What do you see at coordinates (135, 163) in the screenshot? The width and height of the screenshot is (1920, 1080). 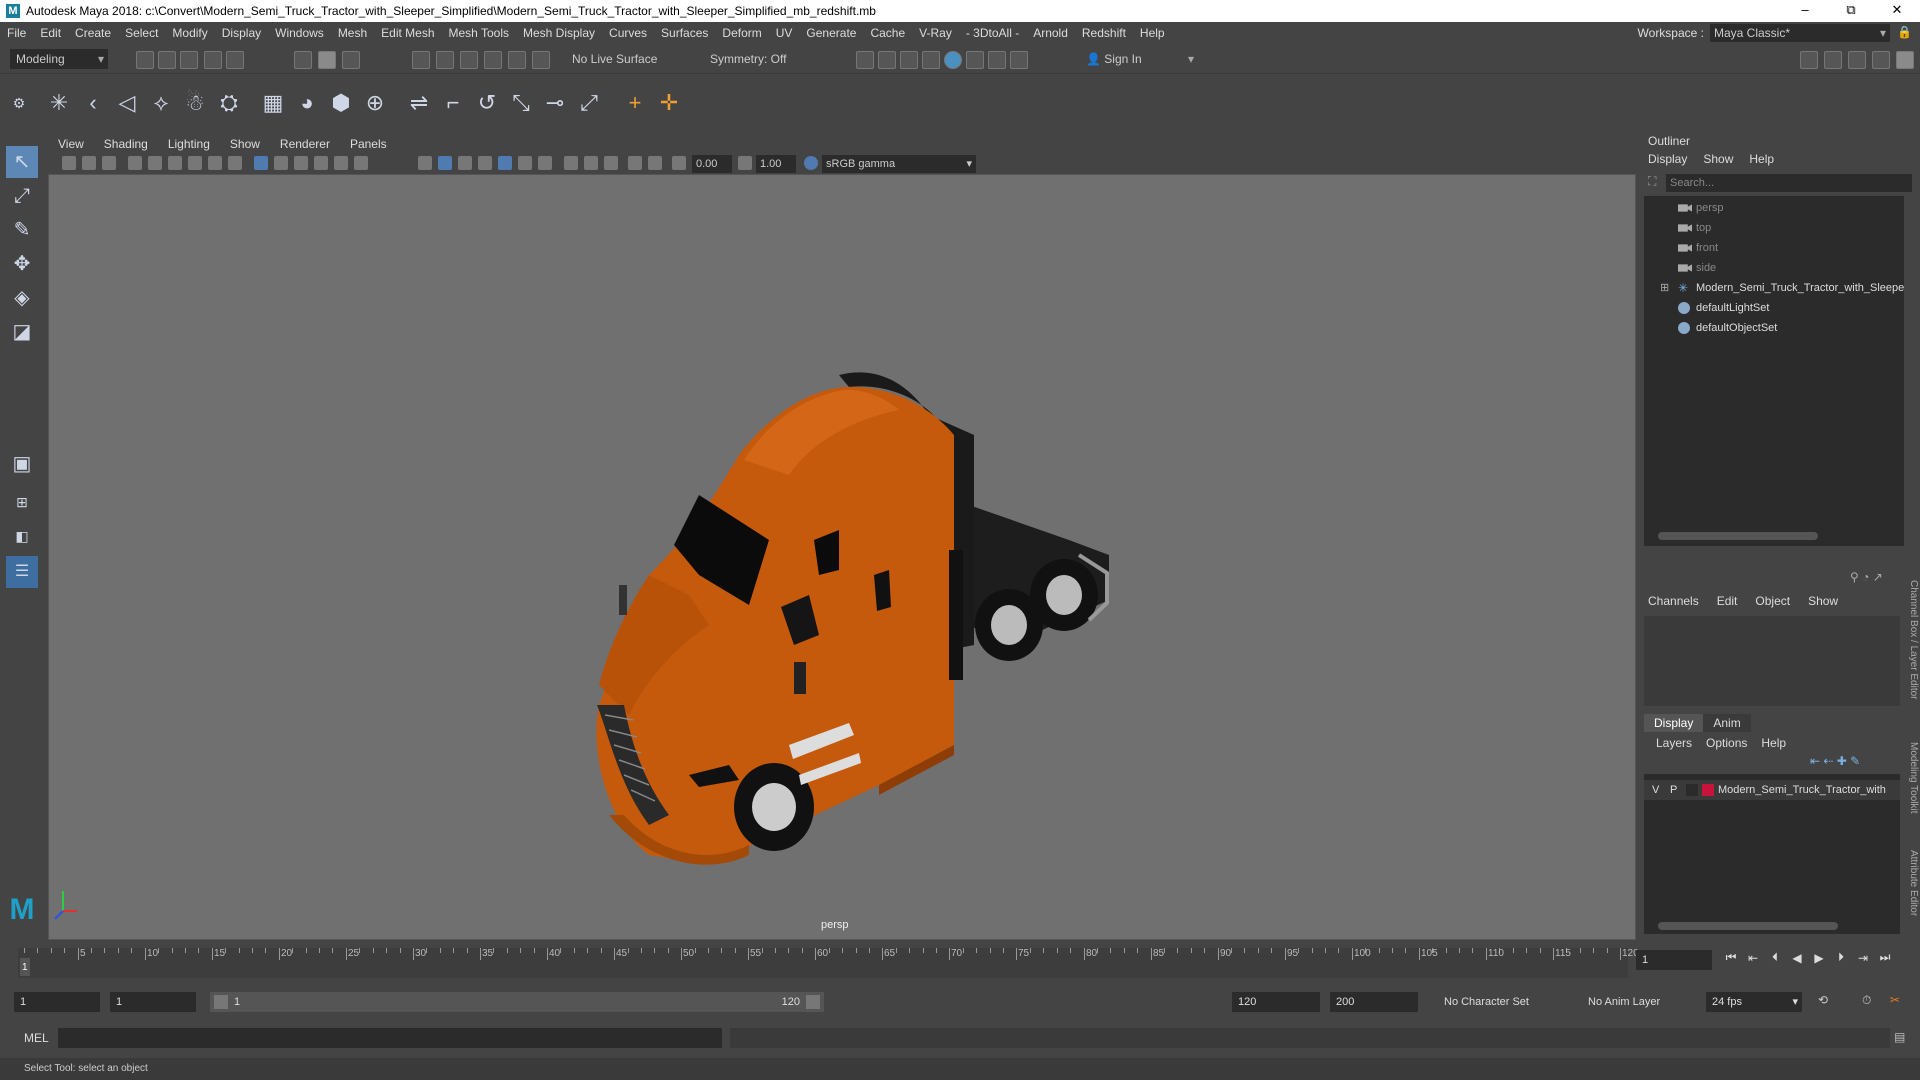 I see `image-plane-icon` at bounding box center [135, 163].